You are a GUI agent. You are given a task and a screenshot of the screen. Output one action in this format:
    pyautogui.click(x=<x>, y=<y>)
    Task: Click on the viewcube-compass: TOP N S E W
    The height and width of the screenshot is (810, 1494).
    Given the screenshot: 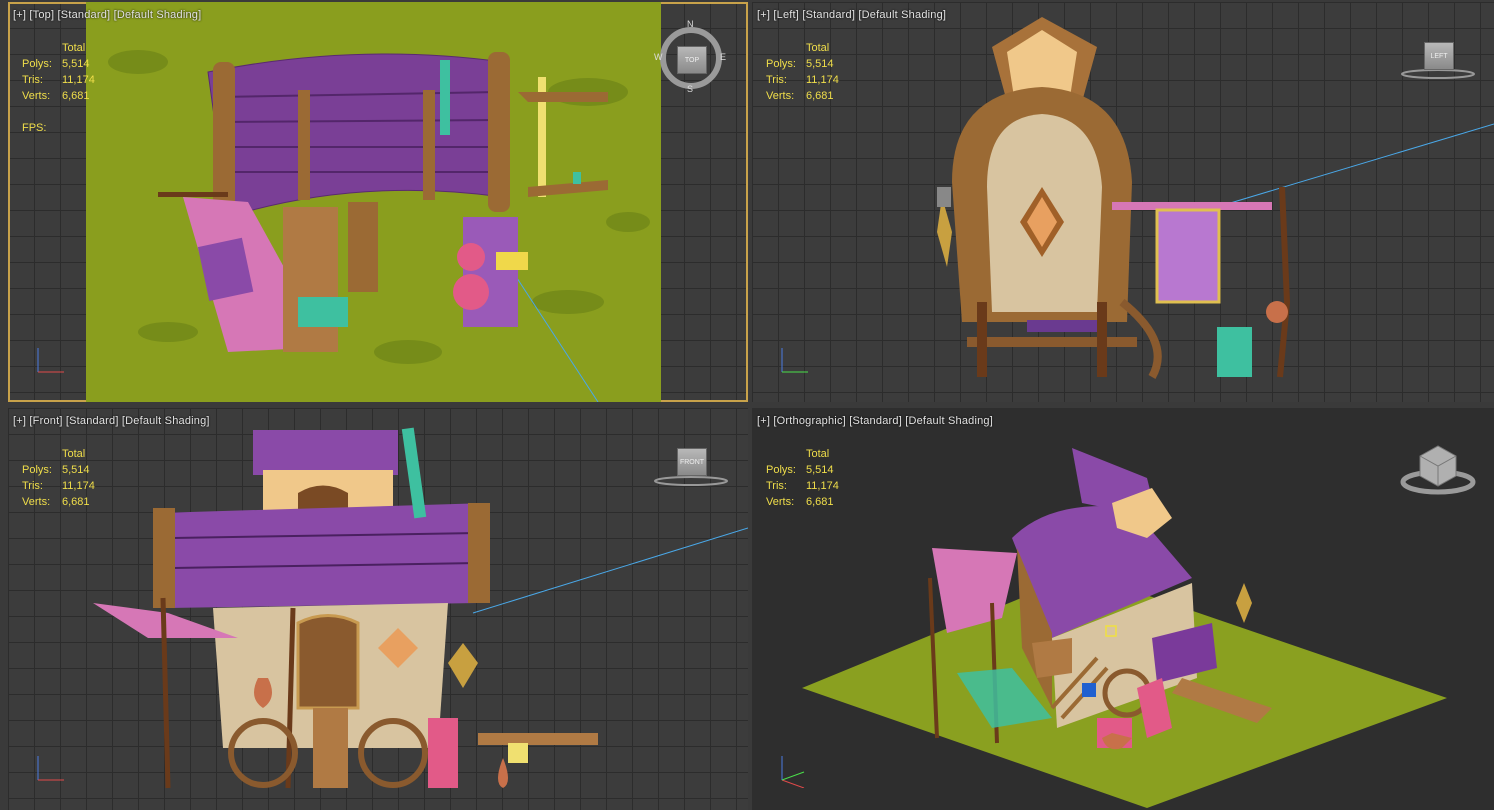 What is the action you would take?
    pyautogui.click(x=692, y=57)
    